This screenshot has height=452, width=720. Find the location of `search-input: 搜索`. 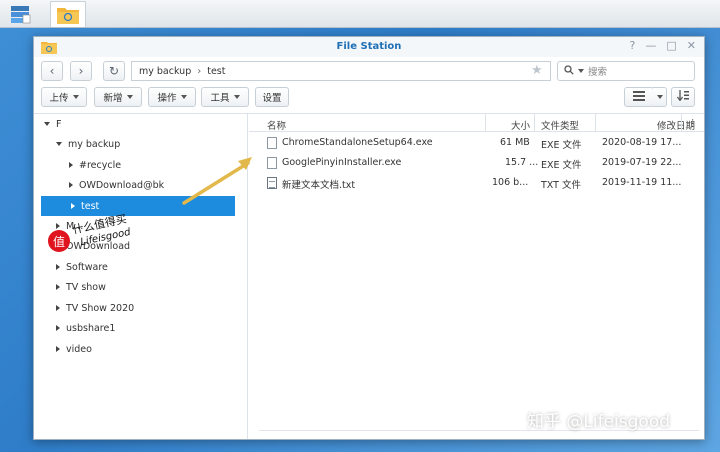

search-input: 搜索 is located at coordinates (626, 71).